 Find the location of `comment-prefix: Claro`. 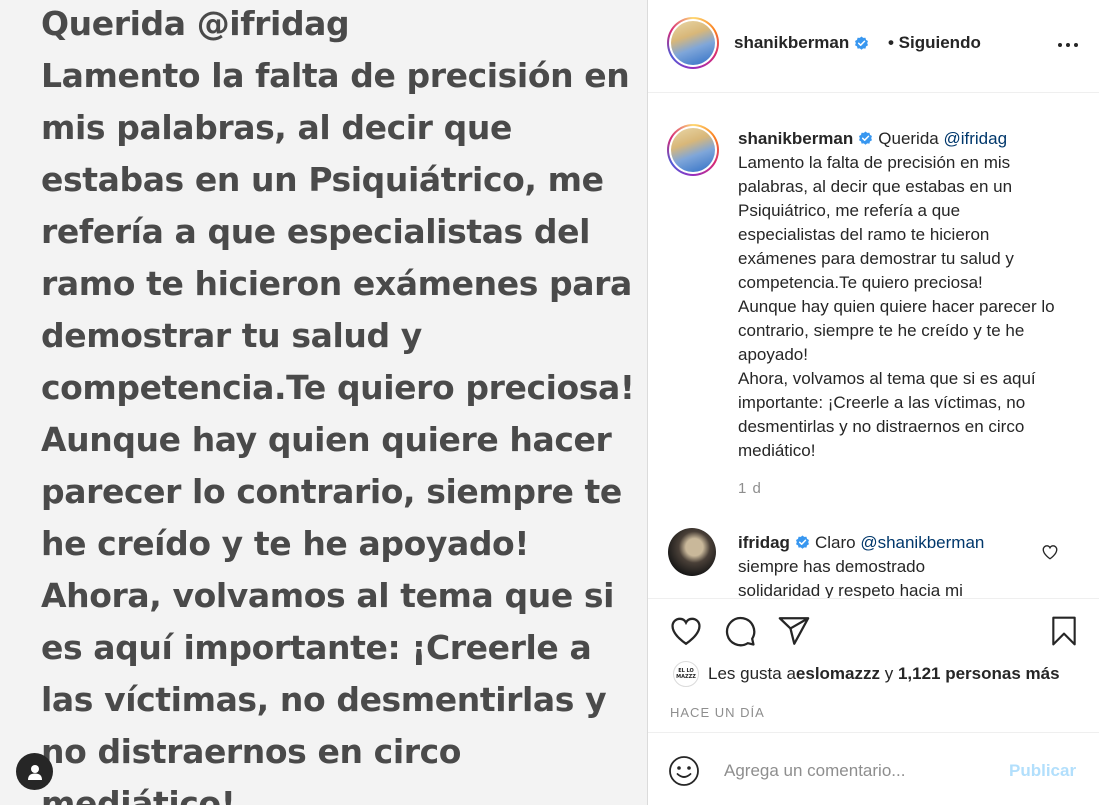

comment-prefix: Claro is located at coordinates (837, 542).